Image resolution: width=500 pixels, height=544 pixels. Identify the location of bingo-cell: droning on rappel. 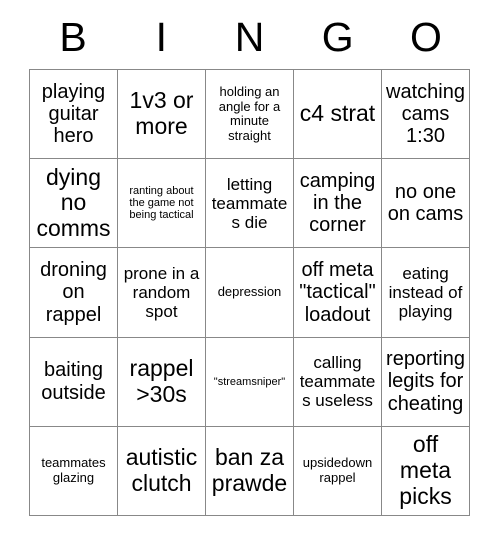
(74, 293).